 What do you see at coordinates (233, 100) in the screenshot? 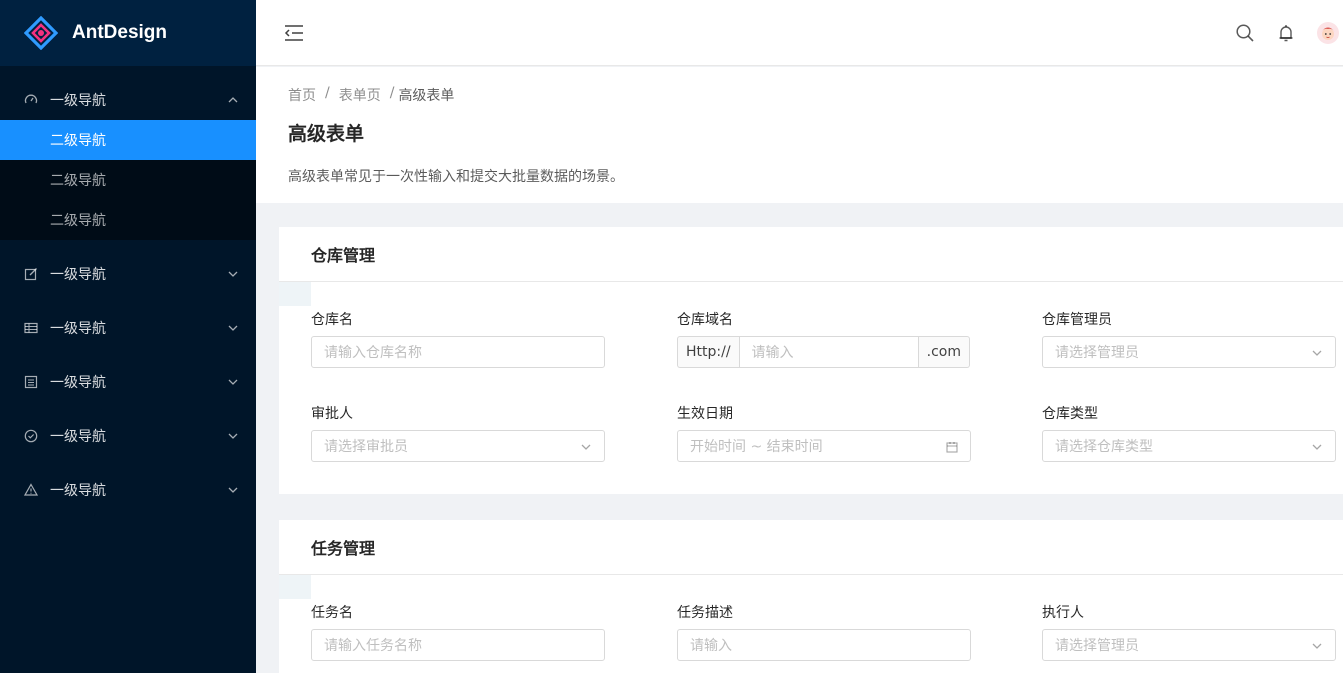
I see `chevron-up-icon` at bounding box center [233, 100].